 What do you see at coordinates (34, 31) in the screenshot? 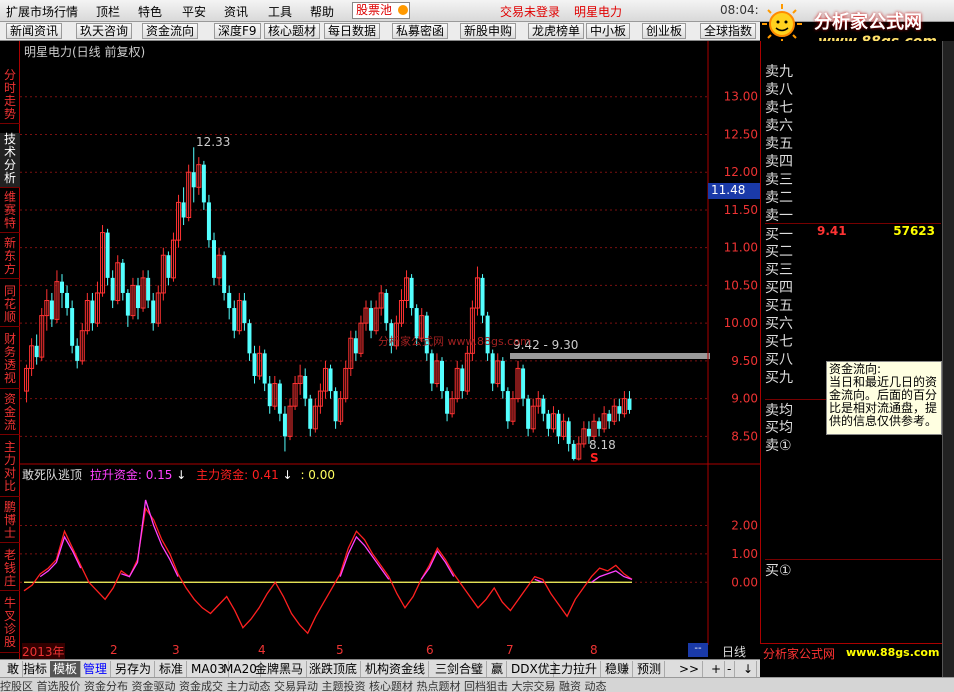
I see `toolbar-news: 新闻资讯` at bounding box center [34, 31].